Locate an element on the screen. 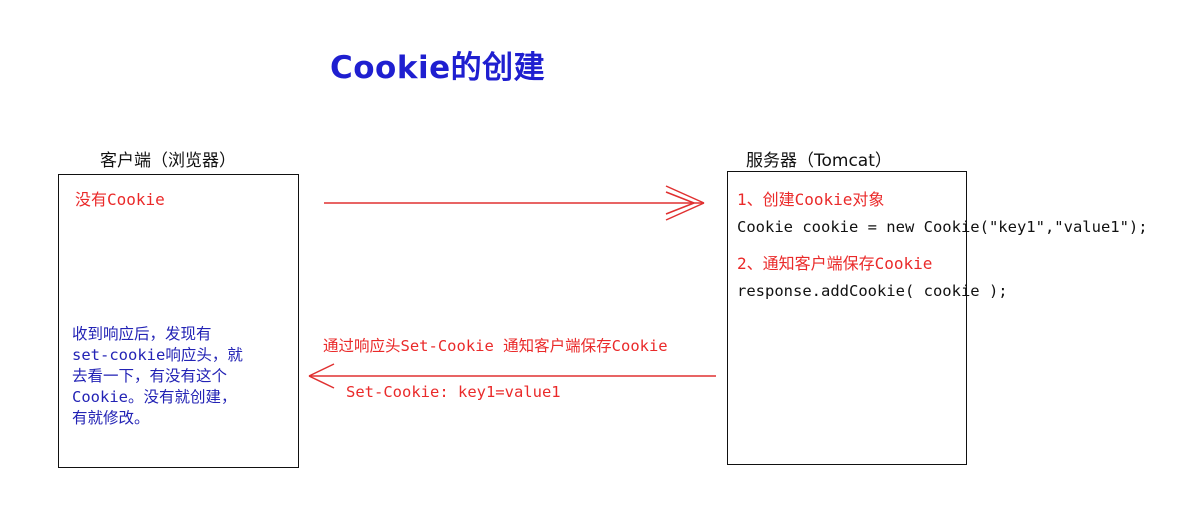  request-arrow is located at coordinates (514, 203).